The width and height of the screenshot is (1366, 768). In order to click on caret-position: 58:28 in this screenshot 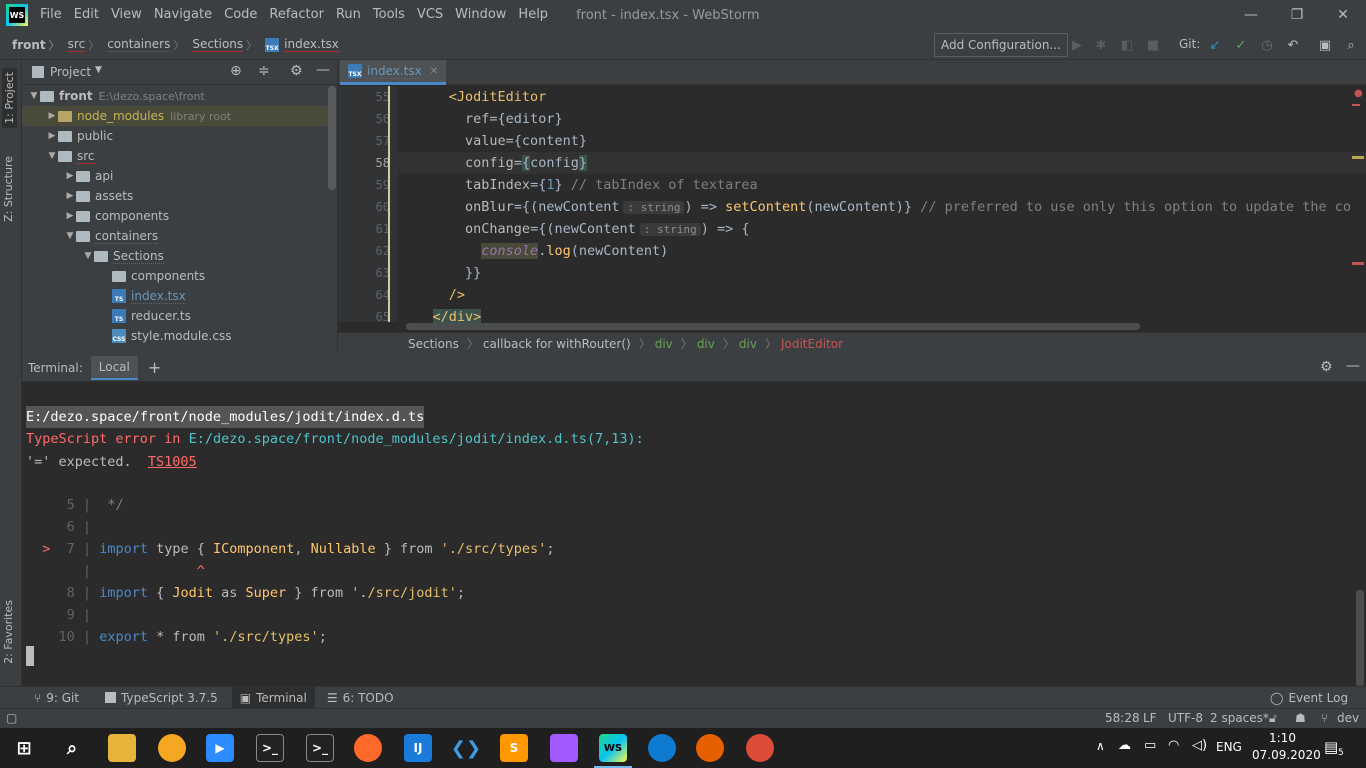, I will do `click(1122, 718)`.